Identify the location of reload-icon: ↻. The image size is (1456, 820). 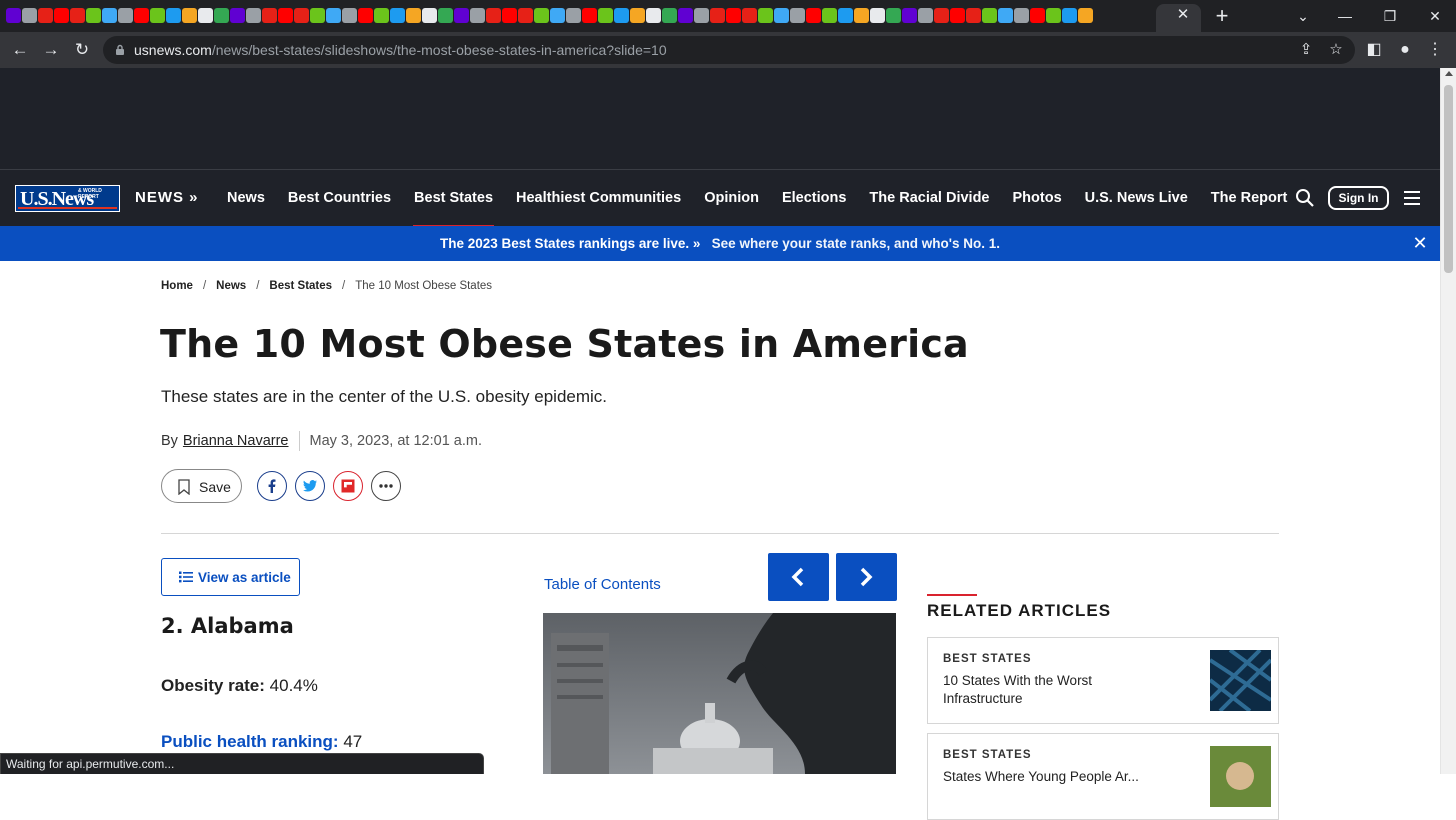
(82, 50).